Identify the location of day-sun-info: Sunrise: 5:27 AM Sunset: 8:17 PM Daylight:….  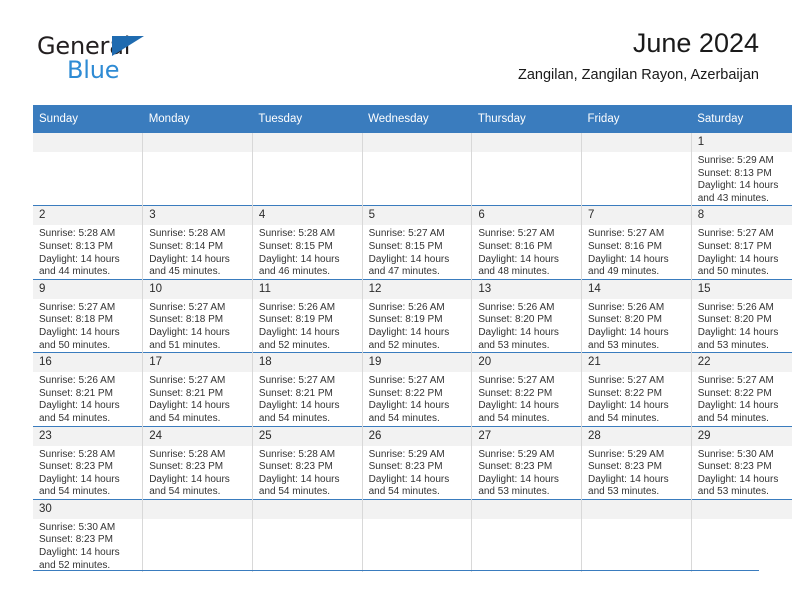
(742, 251).